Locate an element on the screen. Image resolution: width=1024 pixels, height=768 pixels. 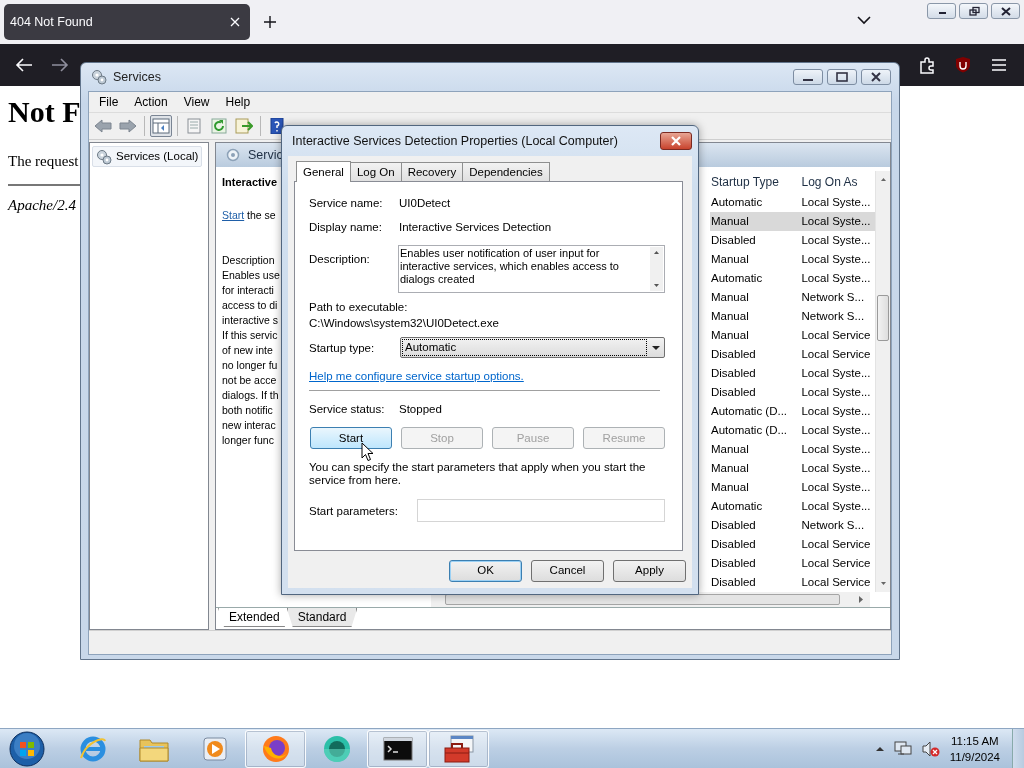
tree-item: Services (Local) is located at coordinates (147, 157).